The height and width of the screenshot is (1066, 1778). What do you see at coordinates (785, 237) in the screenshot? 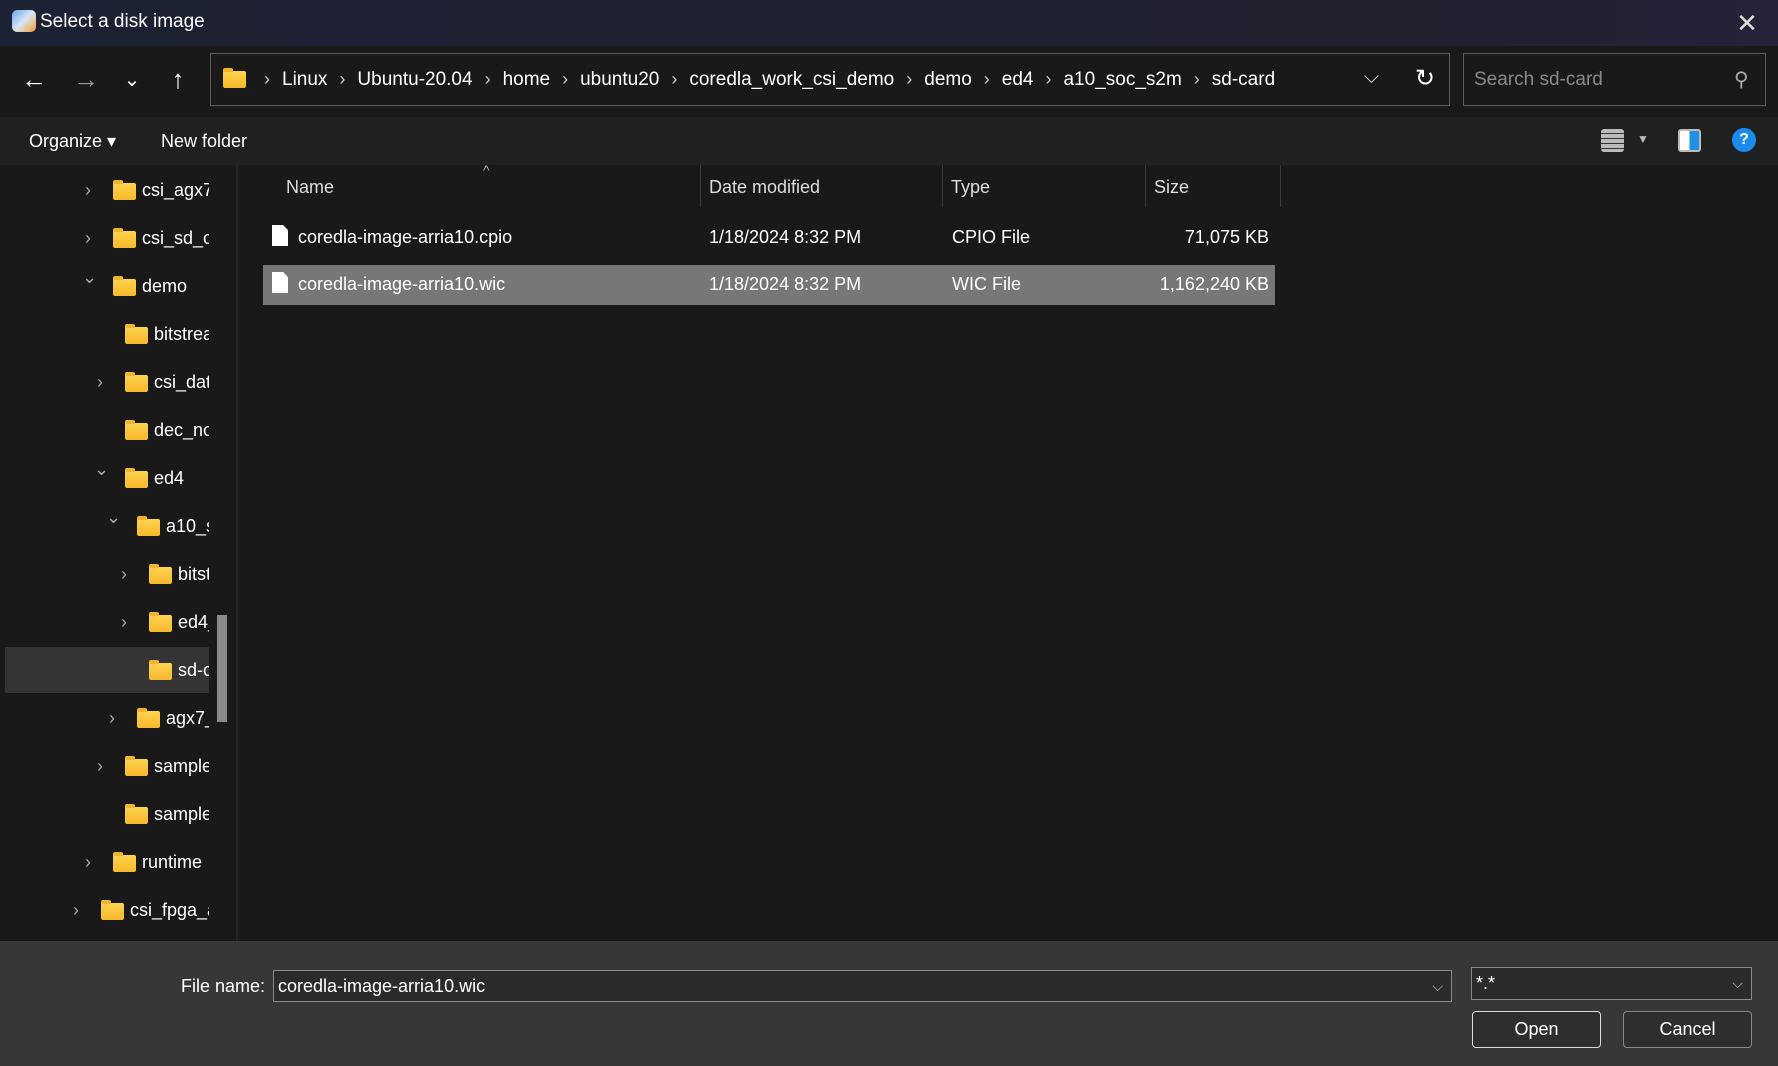
I see `file-date: 1/18/2024 8:32 PM` at bounding box center [785, 237].